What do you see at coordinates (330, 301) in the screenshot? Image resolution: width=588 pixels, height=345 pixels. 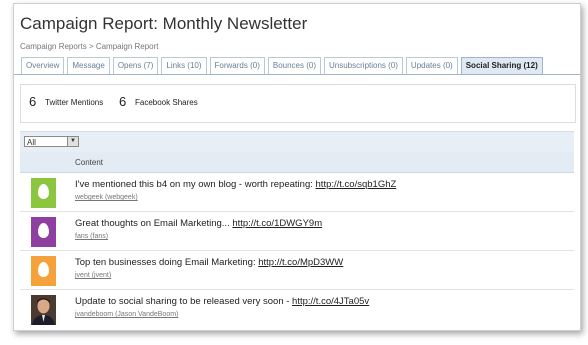 I see `share-link: http://t.co/4JTa05v` at bounding box center [330, 301].